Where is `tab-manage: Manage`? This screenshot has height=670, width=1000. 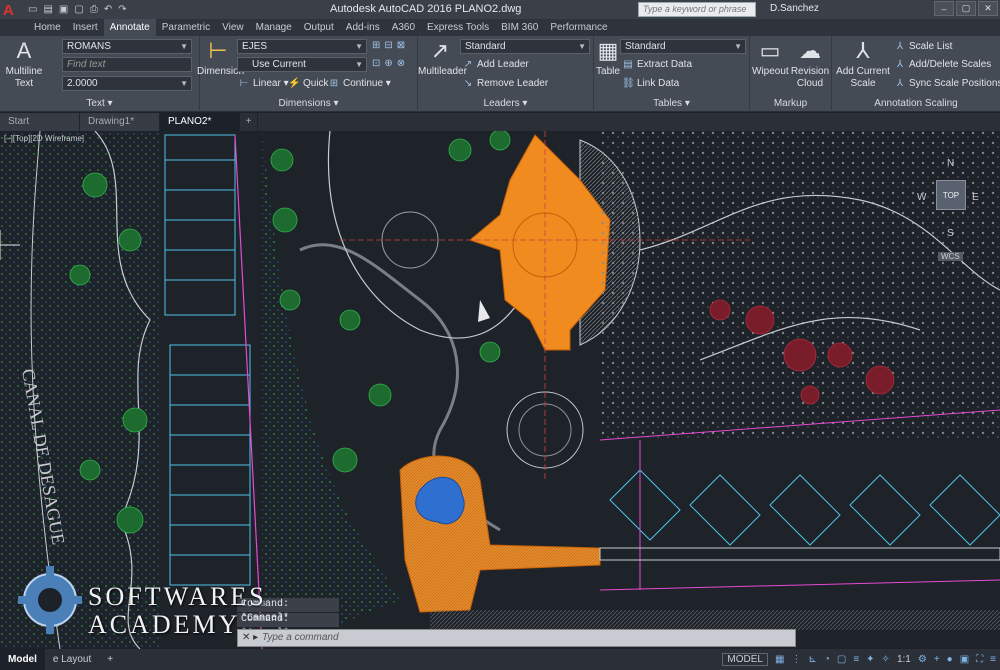
tab-manage: Manage is located at coordinates (274, 27).